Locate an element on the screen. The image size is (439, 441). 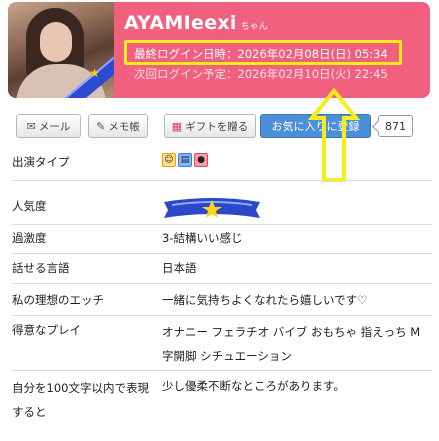
highlight-box is located at coordinates (263, 52).